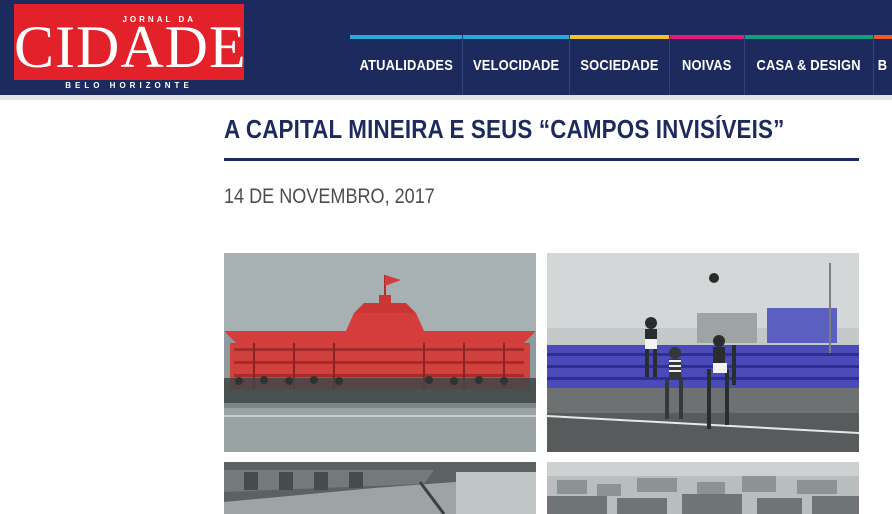 This screenshot has width=892, height=514. What do you see at coordinates (446, 97) in the screenshot?
I see `header-divider` at bounding box center [446, 97].